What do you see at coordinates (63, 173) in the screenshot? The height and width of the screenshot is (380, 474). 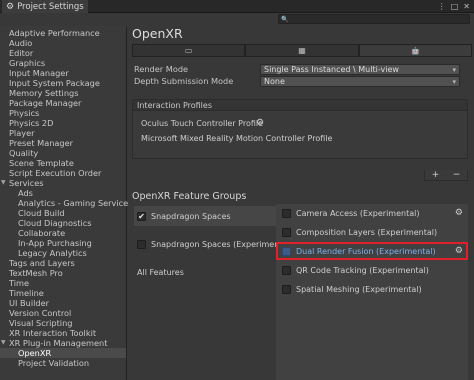 I see `sidebar-item-script-execution-order: Script Execution Order` at bounding box center [63, 173].